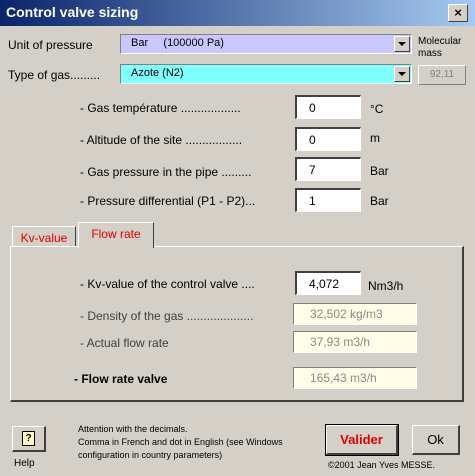 This screenshot has height=476, width=475. Describe the element at coordinates (382, 465) in the screenshot. I see `copyright-text: ©2001 Jean Yves MESSE.` at that location.